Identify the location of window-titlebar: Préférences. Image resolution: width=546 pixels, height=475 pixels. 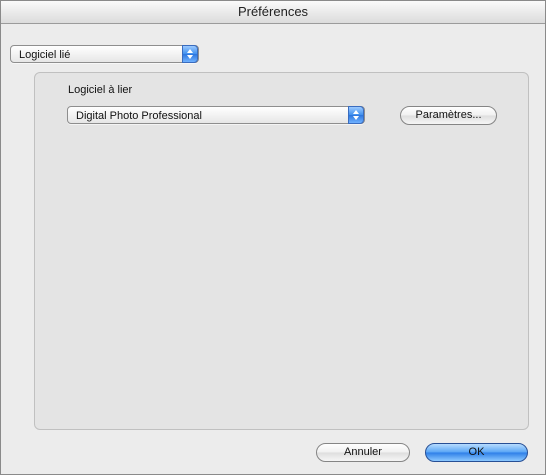
(273, 12).